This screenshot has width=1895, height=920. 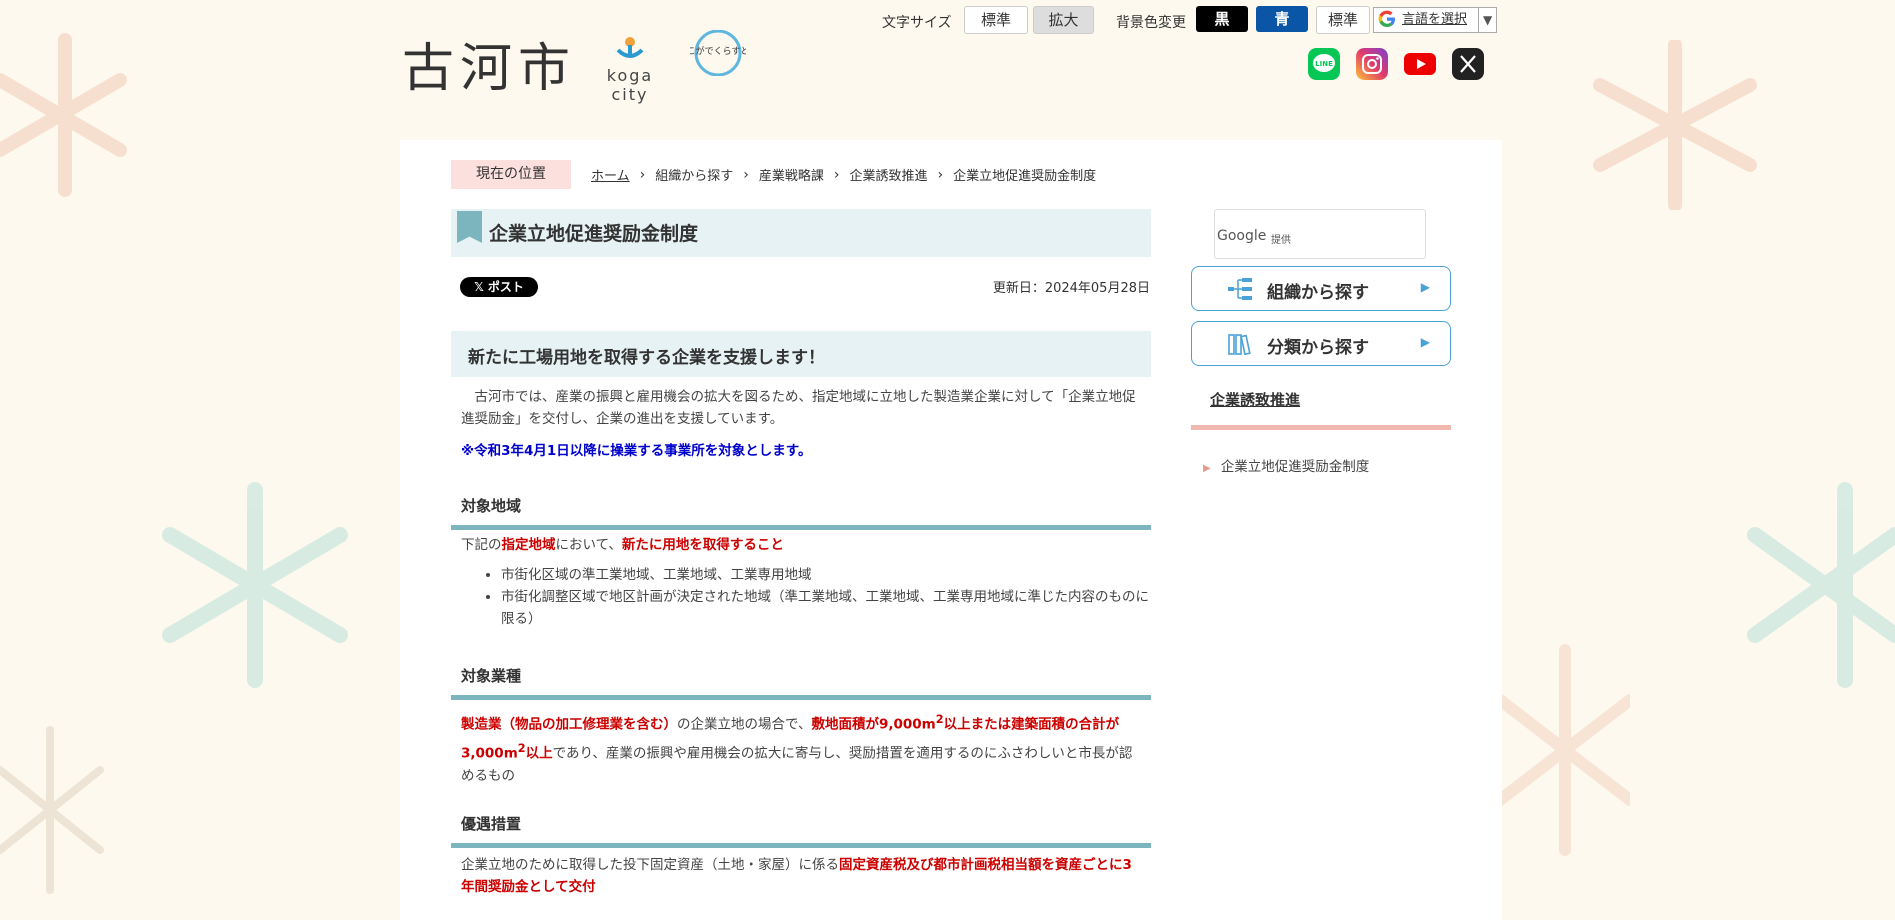 I want to click on koga-mark-icon, so click(x=630, y=47).